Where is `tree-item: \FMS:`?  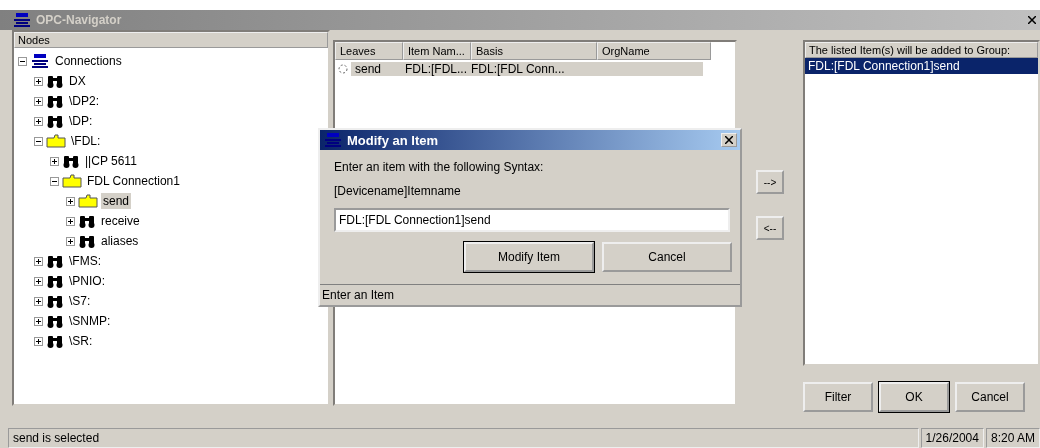
tree-item: \FMS: is located at coordinates (85, 261).